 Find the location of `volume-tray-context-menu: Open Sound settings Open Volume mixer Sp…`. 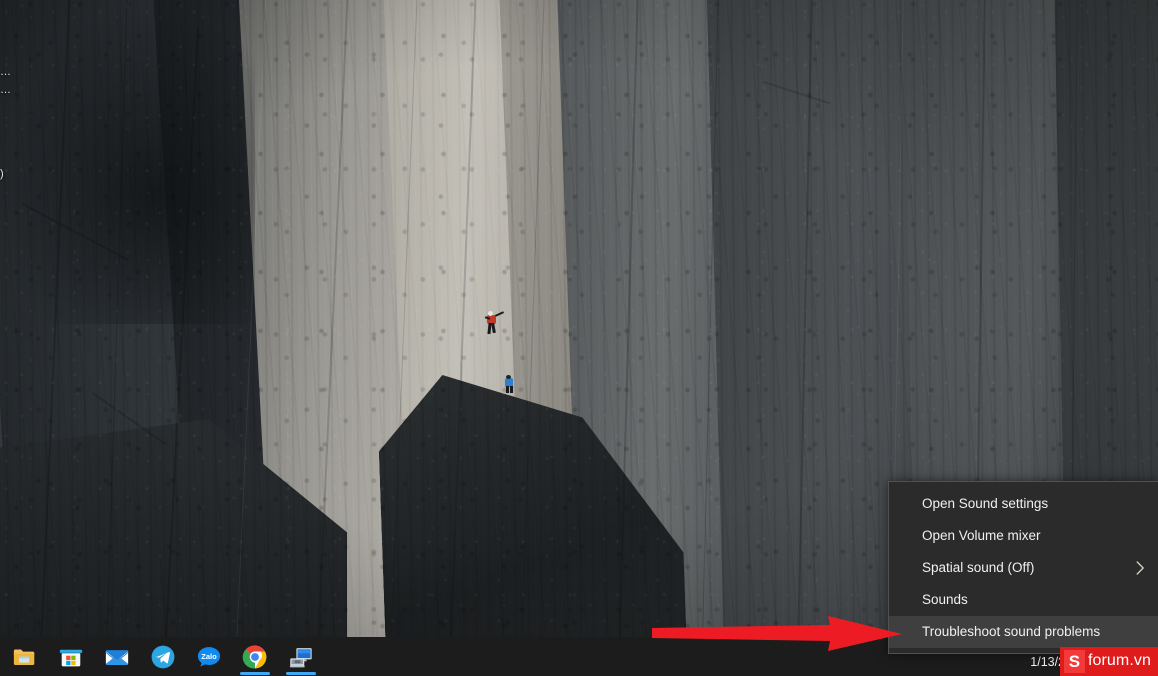

volume-tray-context-menu: Open Sound settings Open Volume mixer Sp… is located at coordinates (1023, 567).